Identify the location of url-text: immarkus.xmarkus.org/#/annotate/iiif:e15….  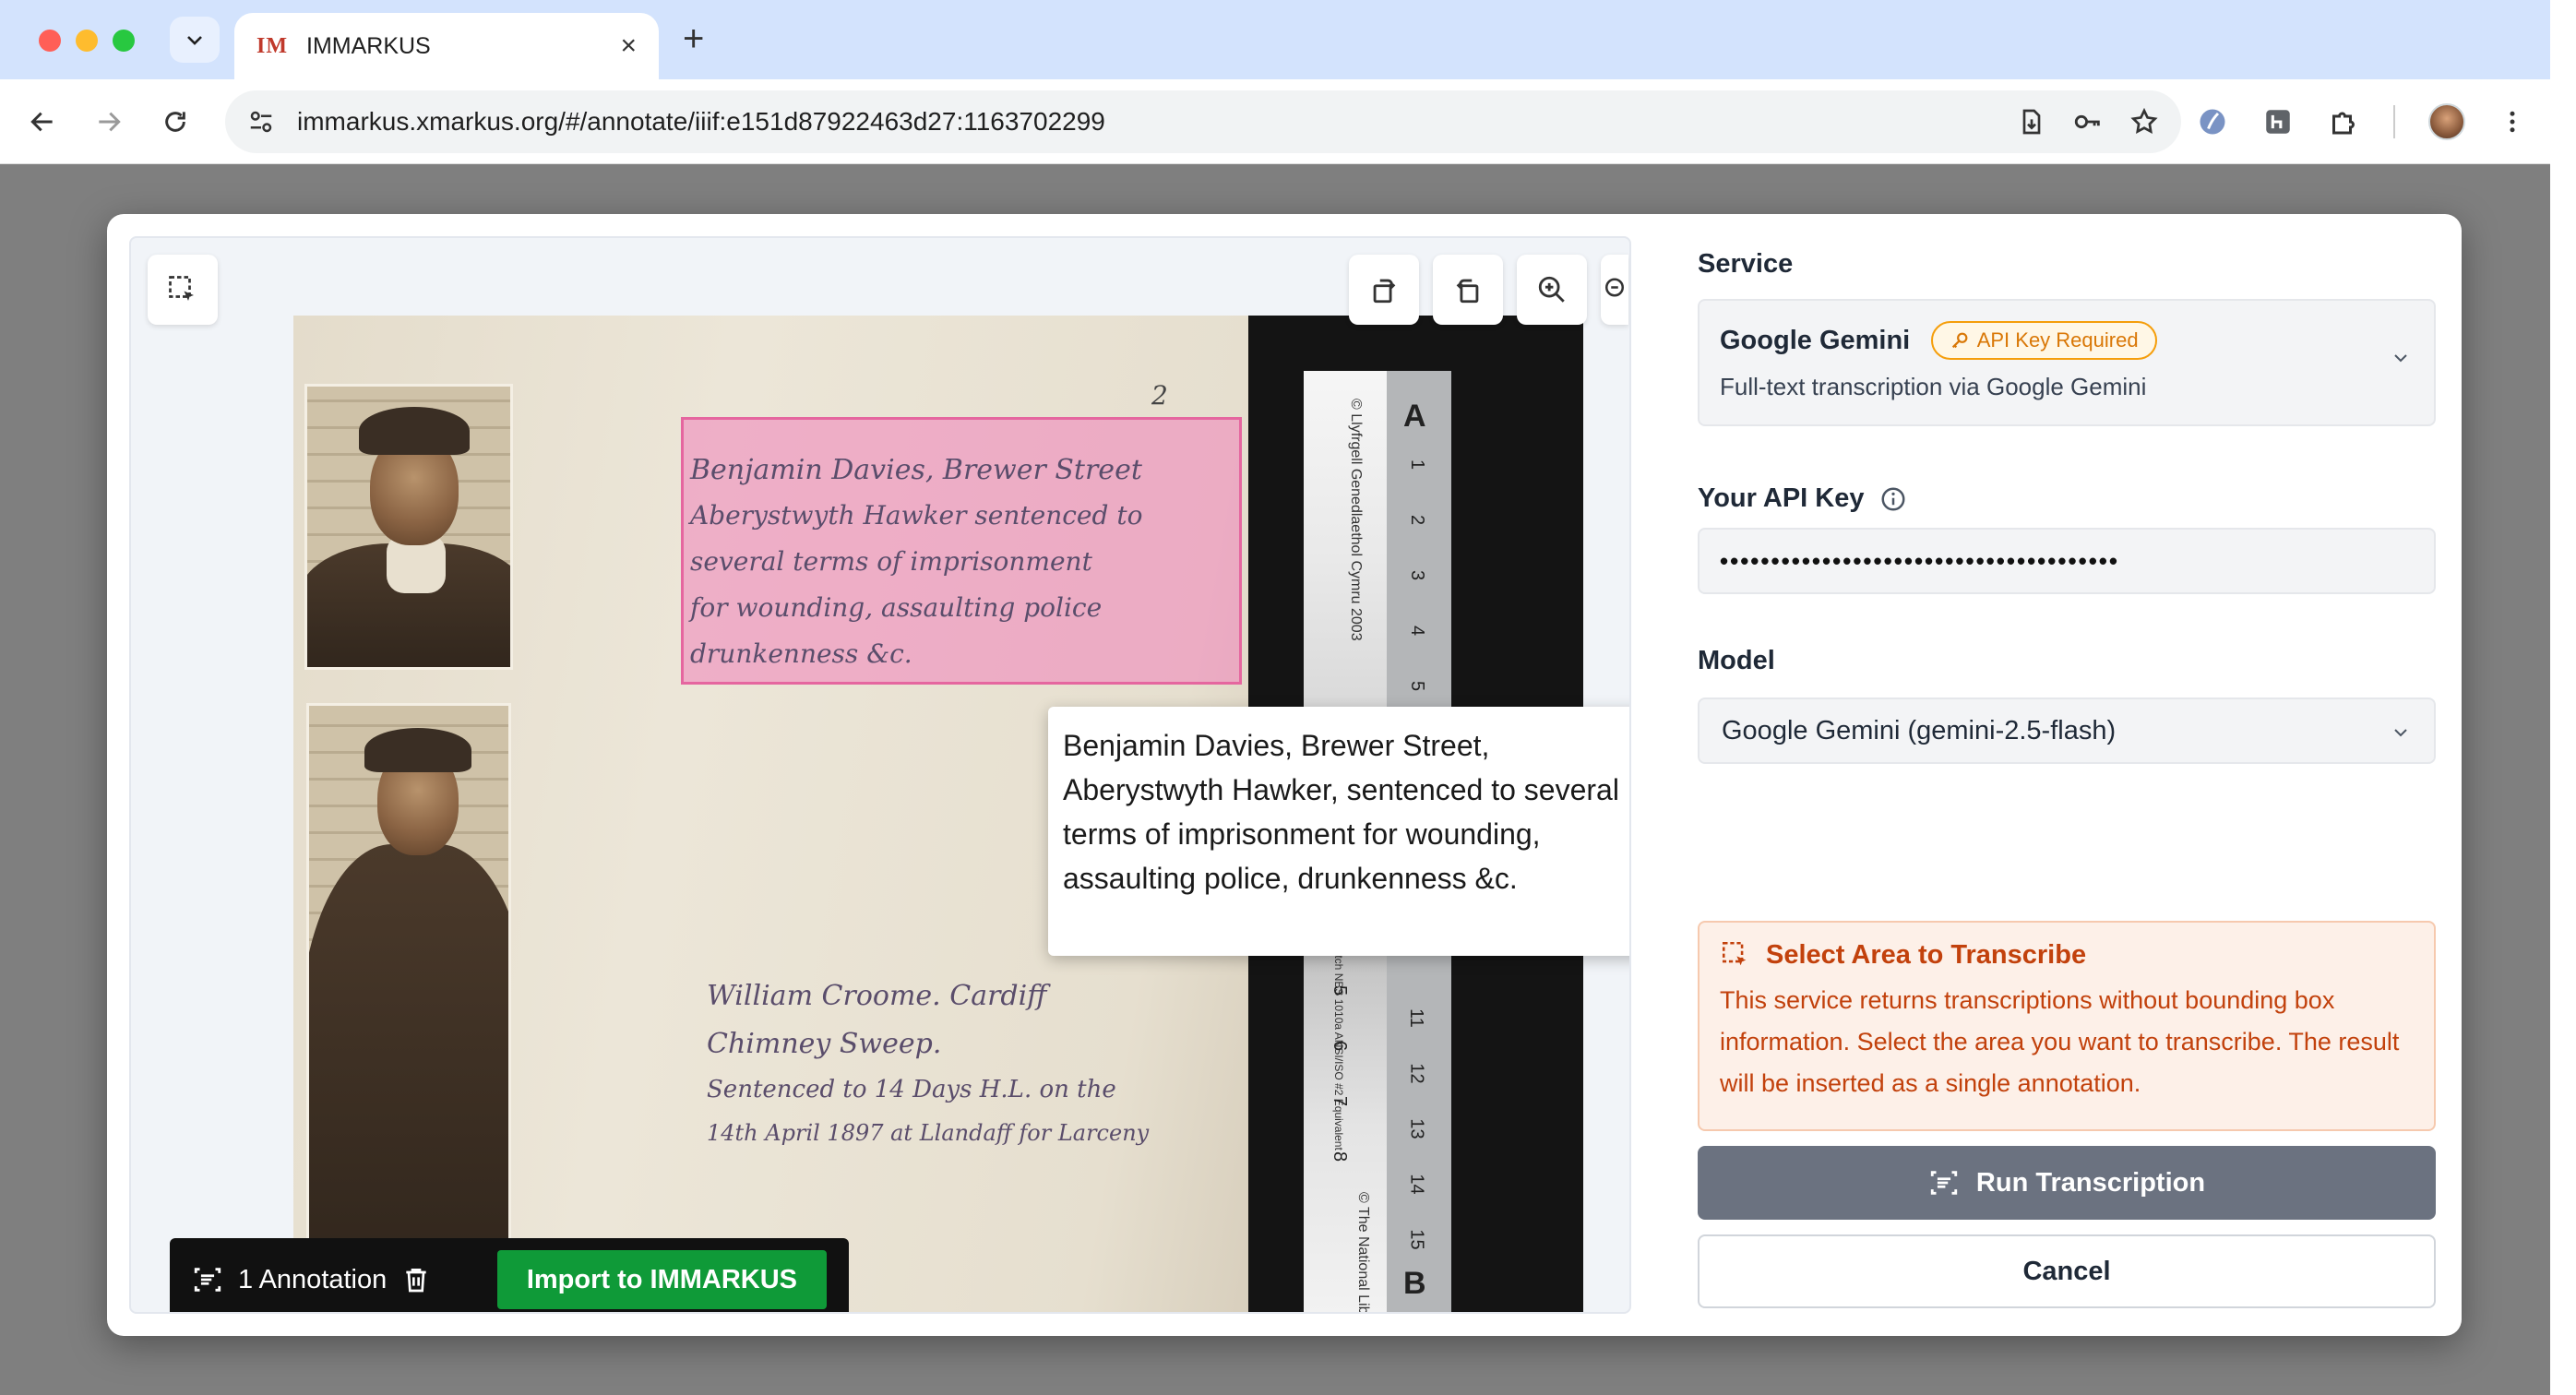
(1157, 122).